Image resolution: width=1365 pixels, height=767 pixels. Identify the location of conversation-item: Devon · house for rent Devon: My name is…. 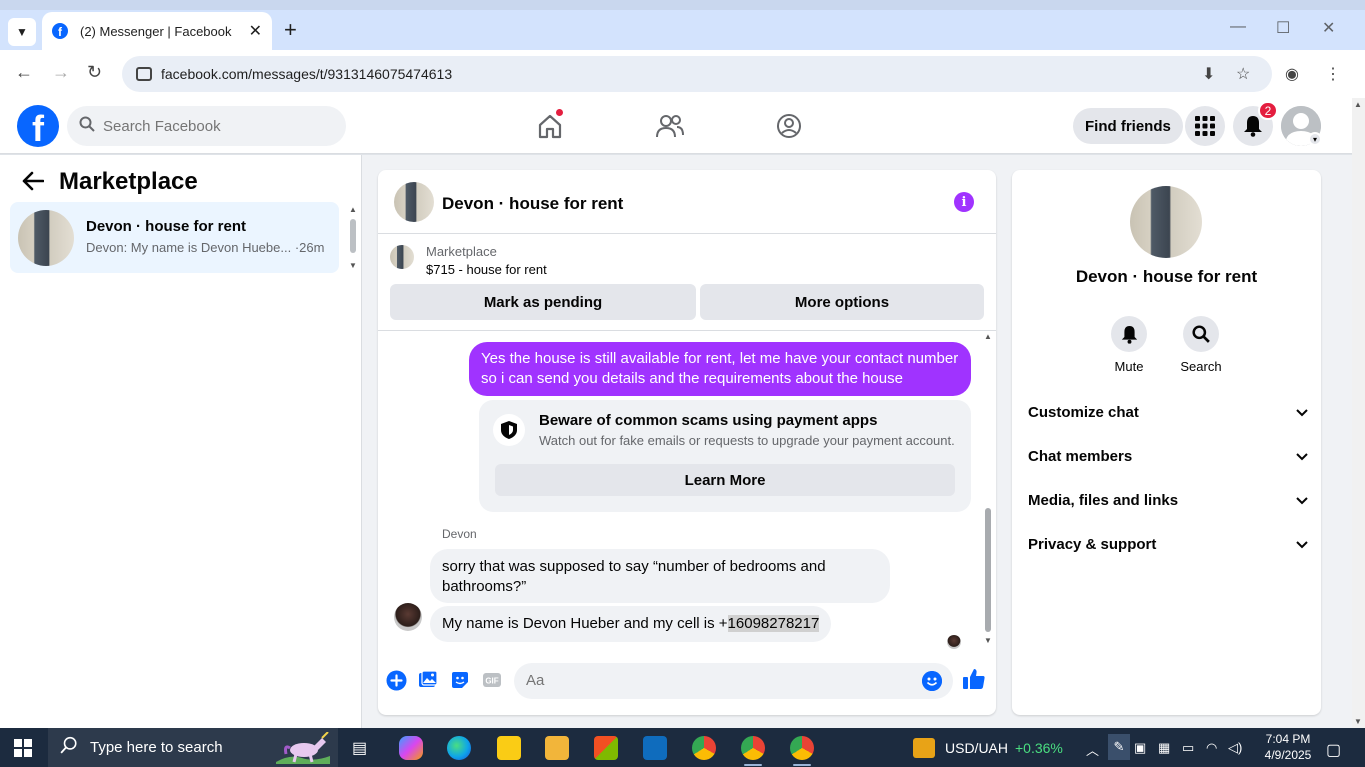
(174, 237).